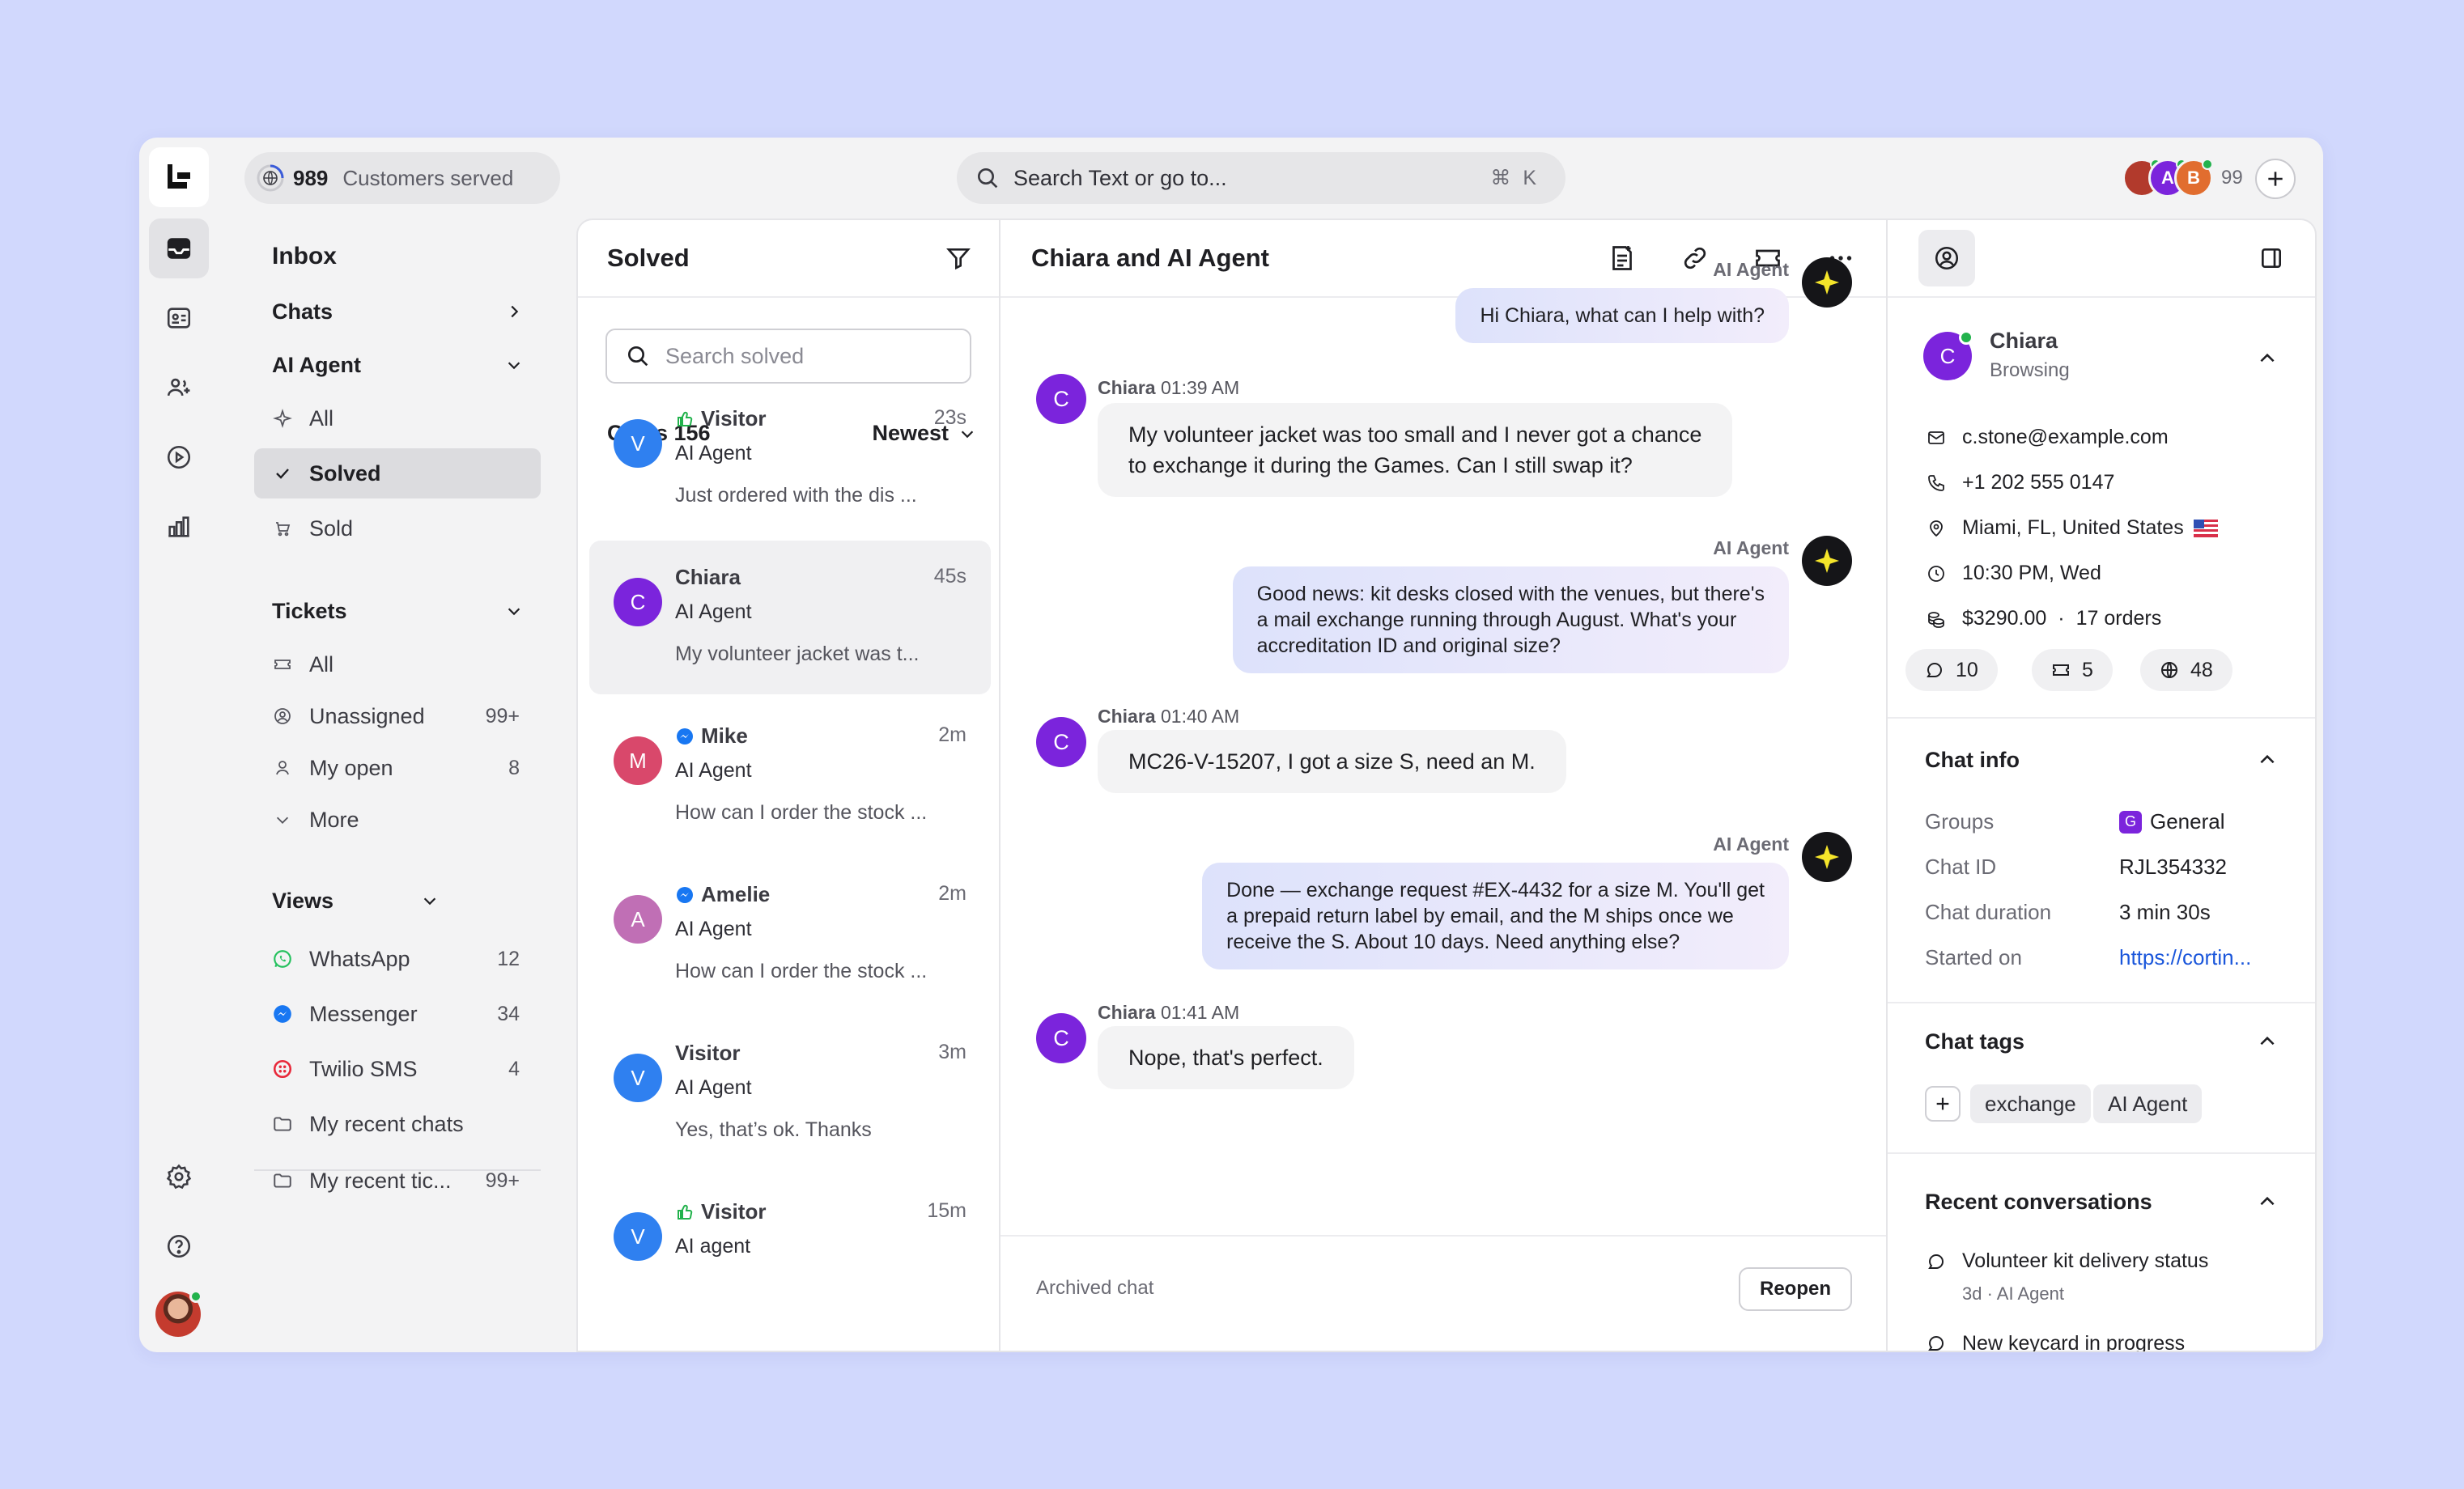 This screenshot has width=2464, height=1489. What do you see at coordinates (397, 473) in the screenshot?
I see `nav-ai-solved: Solved` at bounding box center [397, 473].